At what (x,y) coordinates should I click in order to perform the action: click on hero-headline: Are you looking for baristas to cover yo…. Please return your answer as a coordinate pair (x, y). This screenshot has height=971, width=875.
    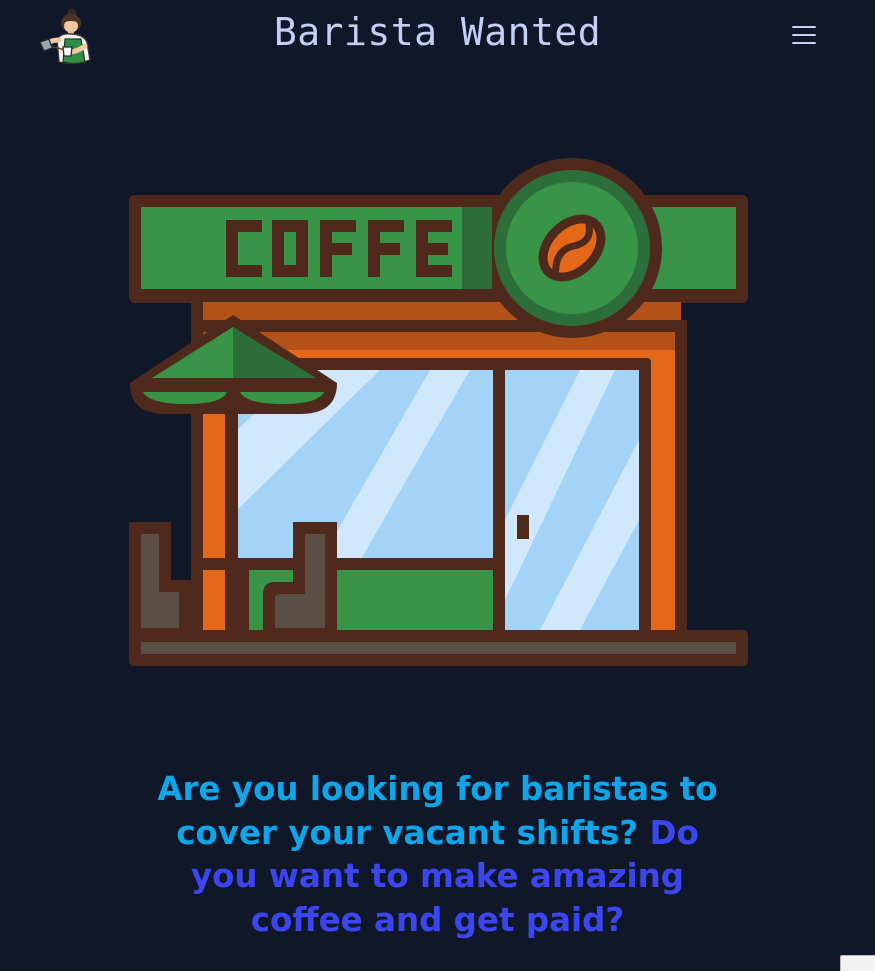
    Looking at the image, I should click on (437, 855).